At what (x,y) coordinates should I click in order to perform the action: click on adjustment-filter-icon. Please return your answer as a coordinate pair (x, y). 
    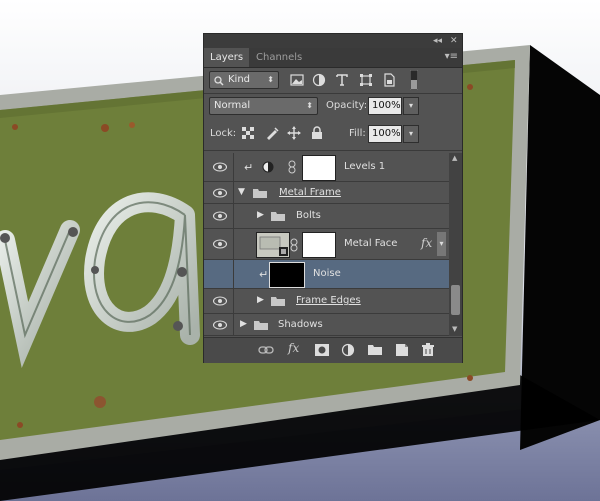
    Looking at the image, I should click on (319, 80).